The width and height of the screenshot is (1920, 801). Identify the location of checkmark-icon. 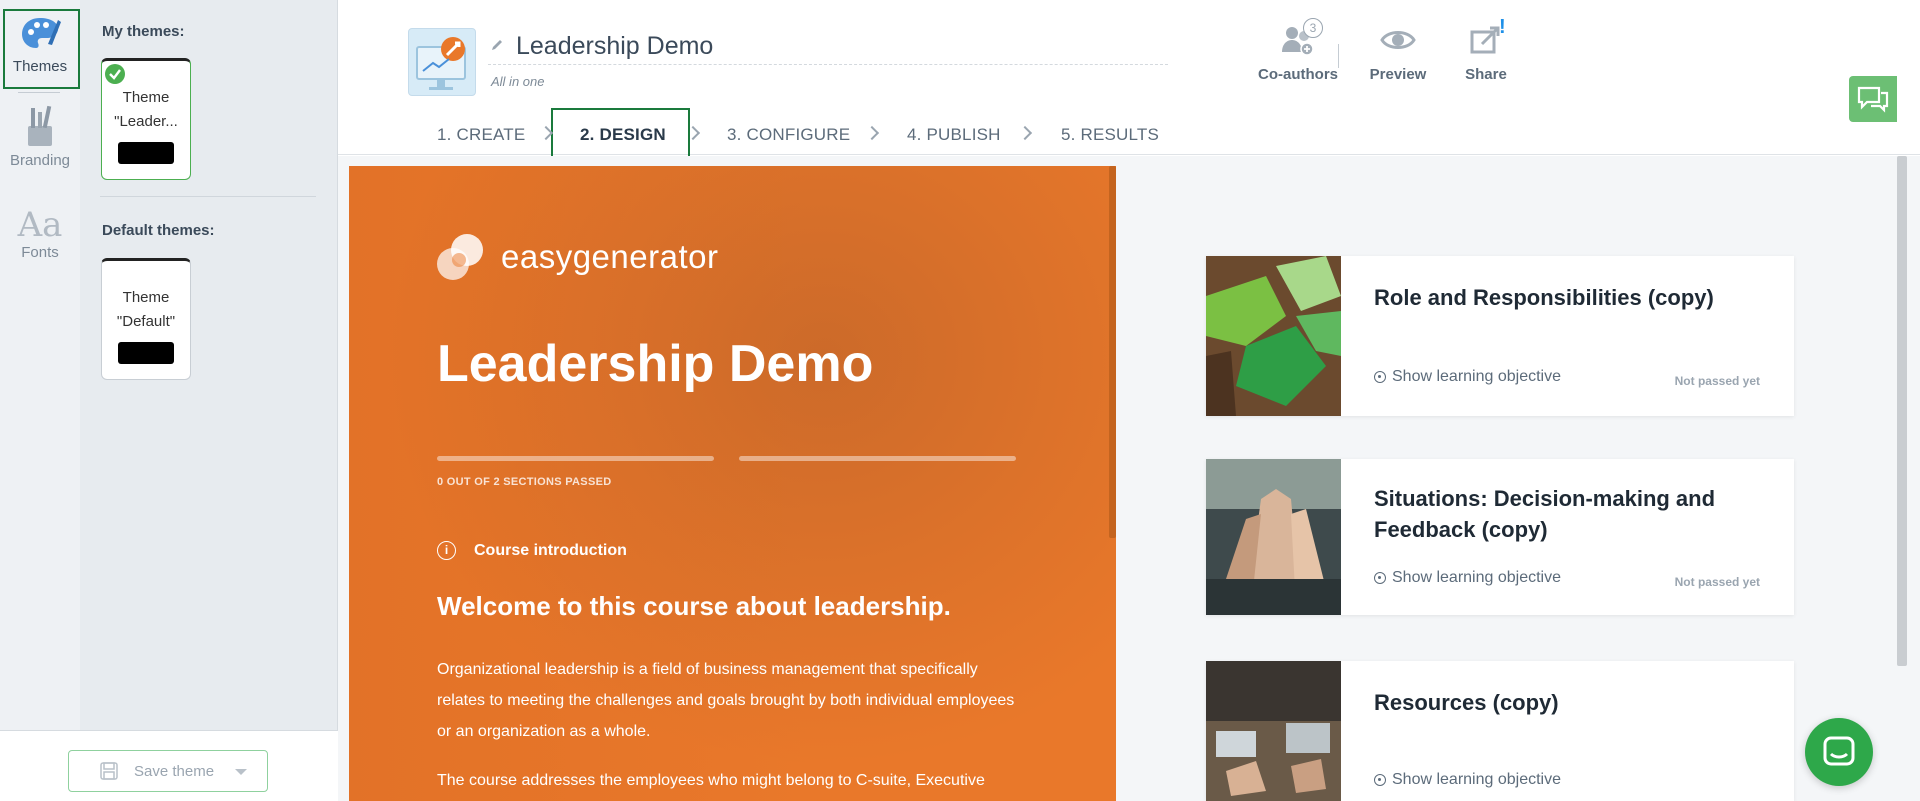
(115, 74).